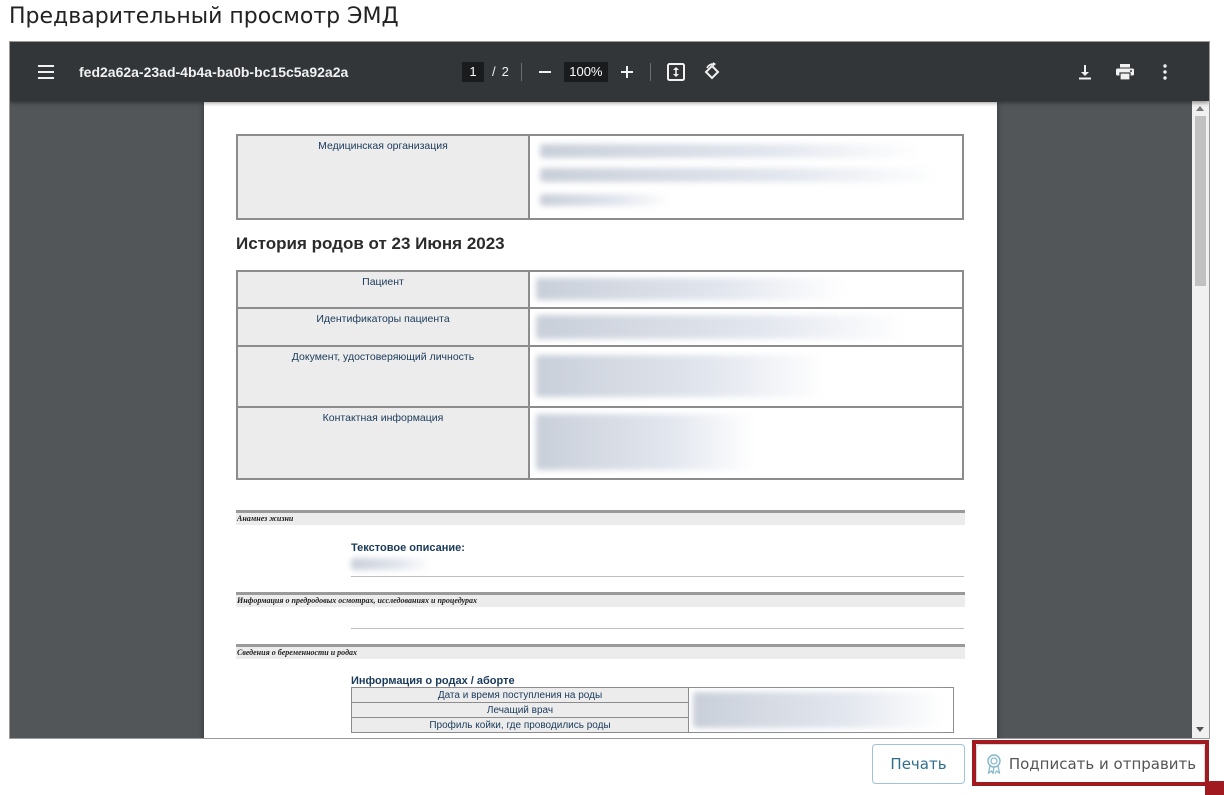 This screenshot has width=1224, height=795. Describe the element at coordinates (383, 327) in the screenshot. I see `patient-row-label: Идентификаторы пациента` at that location.